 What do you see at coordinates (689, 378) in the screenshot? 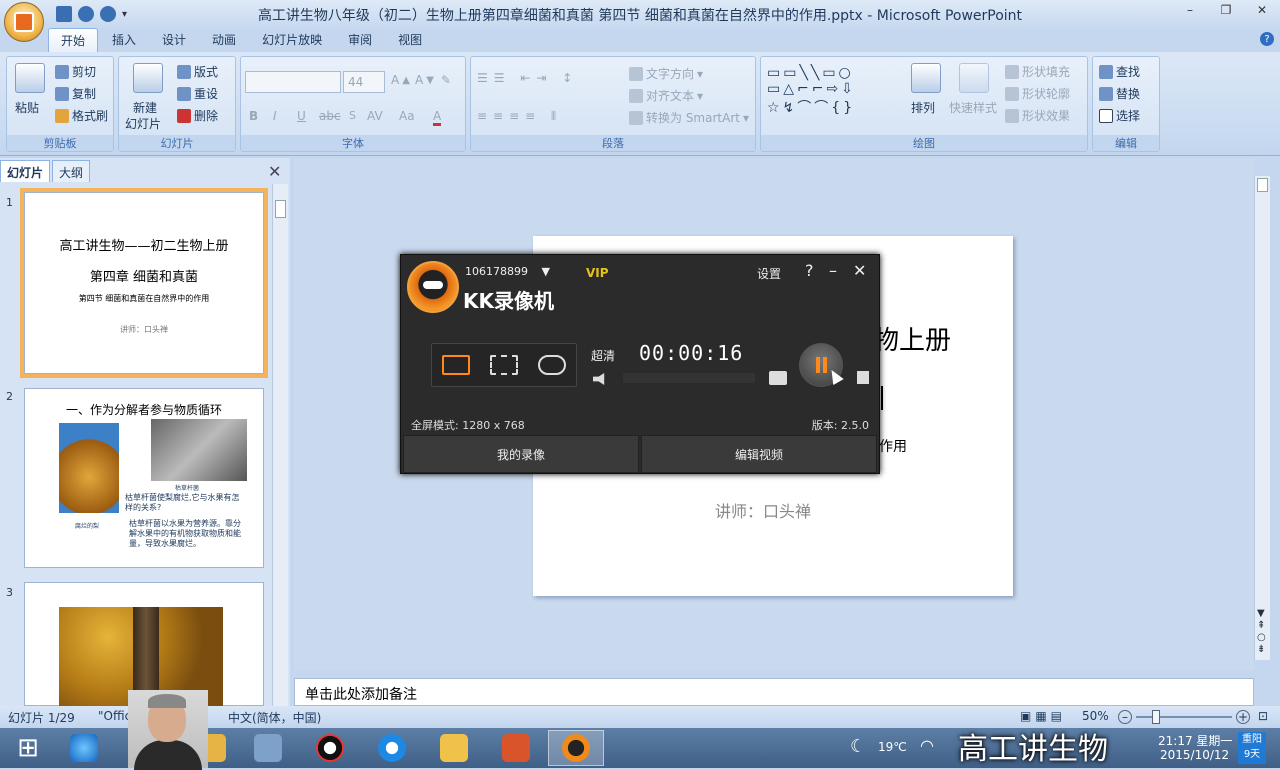
I see `volume-bar` at bounding box center [689, 378].